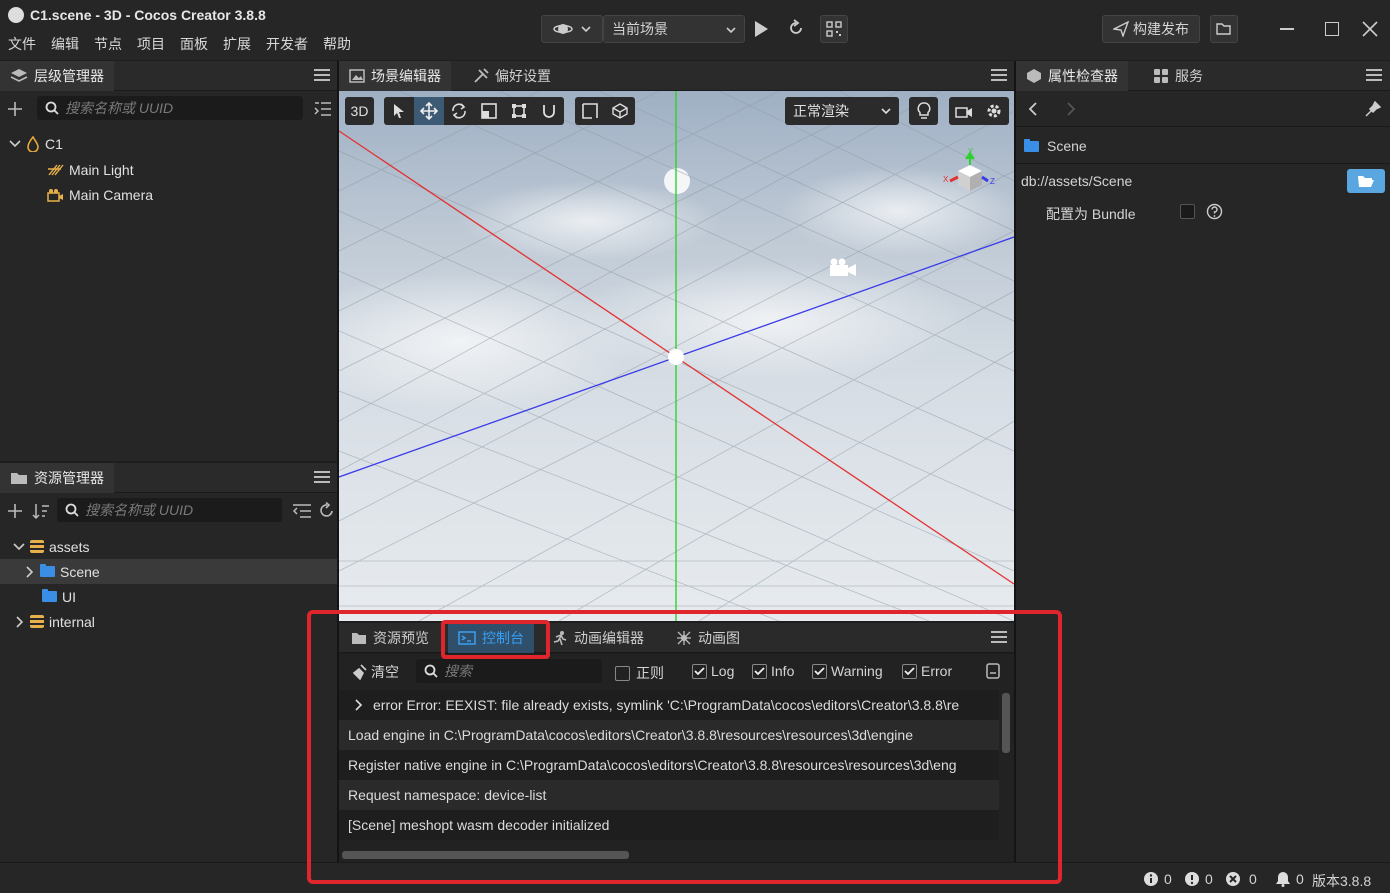 Image resolution: width=1390 pixels, height=893 pixels. I want to click on assets-refresh-button, so click(326, 510).